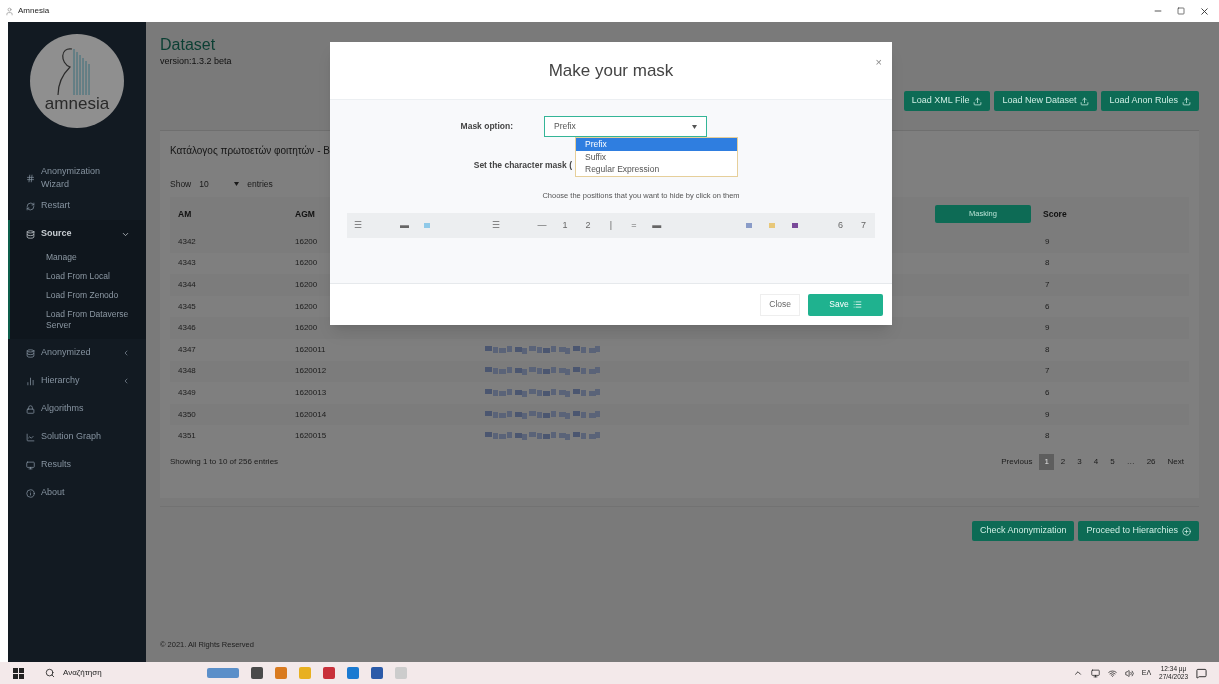 The width and height of the screenshot is (1219, 684). What do you see at coordinates (30, 381) in the screenshot?
I see `bar-chart-icon` at bounding box center [30, 381].